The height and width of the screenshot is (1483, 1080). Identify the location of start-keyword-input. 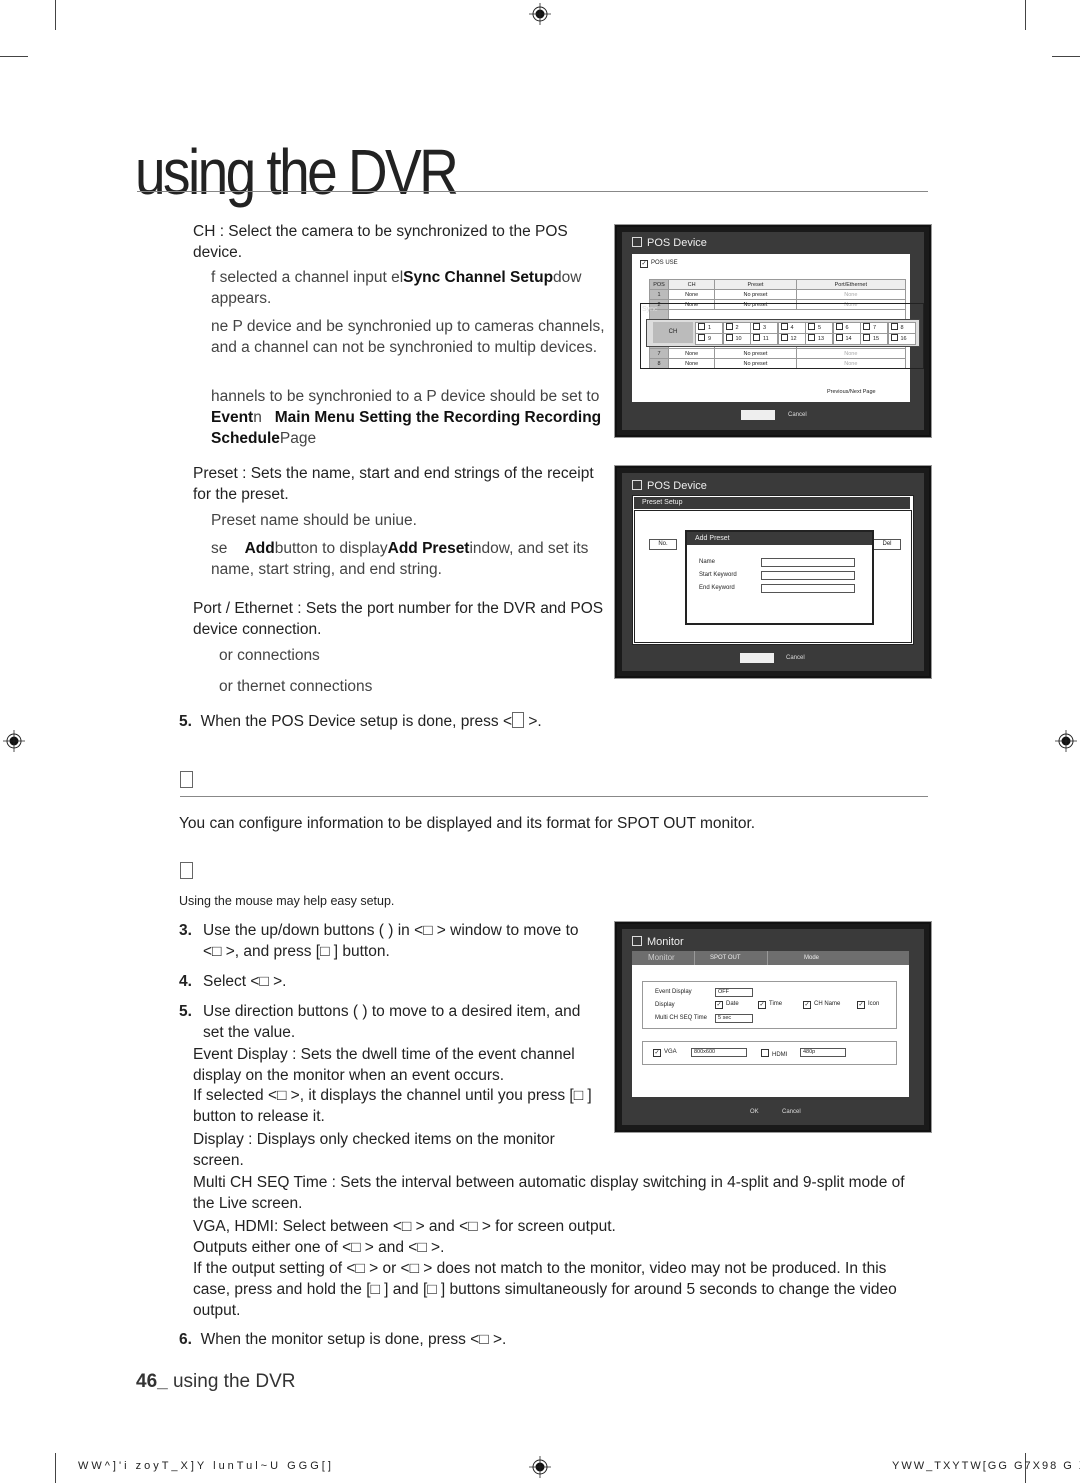
(808, 575).